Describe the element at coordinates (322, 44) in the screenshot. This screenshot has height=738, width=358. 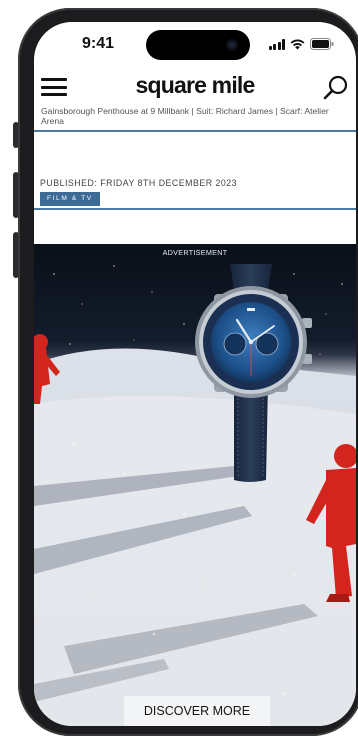
I see `battery-icon` at that location.